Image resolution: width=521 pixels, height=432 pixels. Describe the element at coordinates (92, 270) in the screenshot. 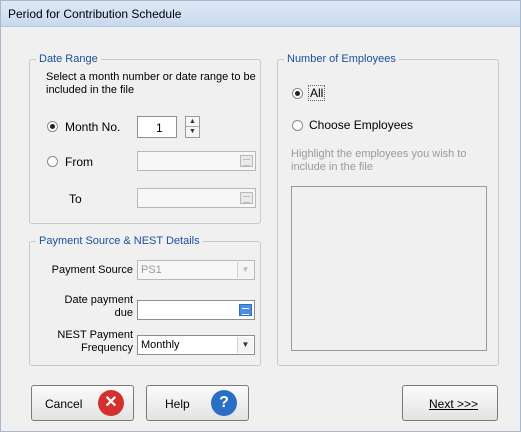

I see `payment-source-label: Payment Source` at that location.